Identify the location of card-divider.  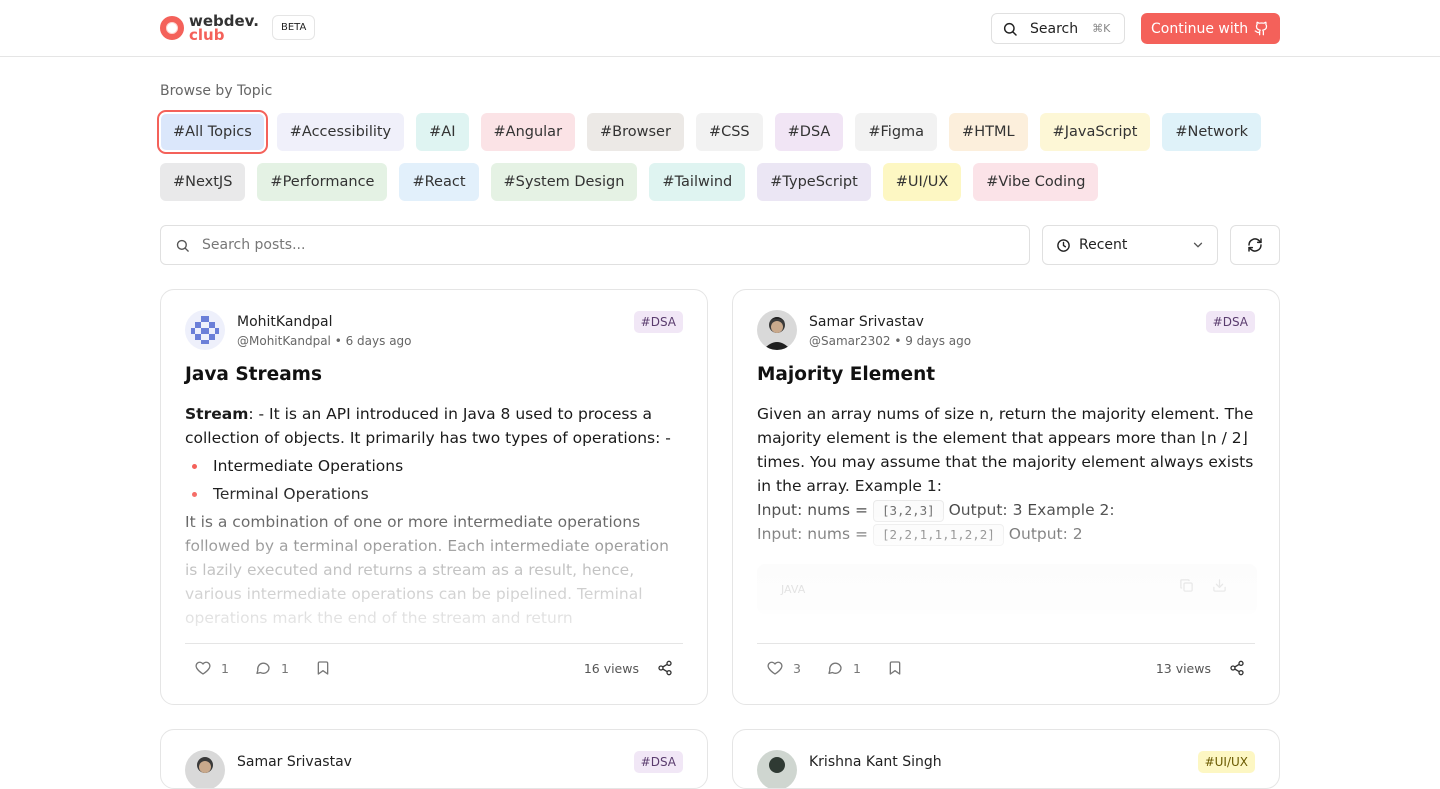
(1006, 643).